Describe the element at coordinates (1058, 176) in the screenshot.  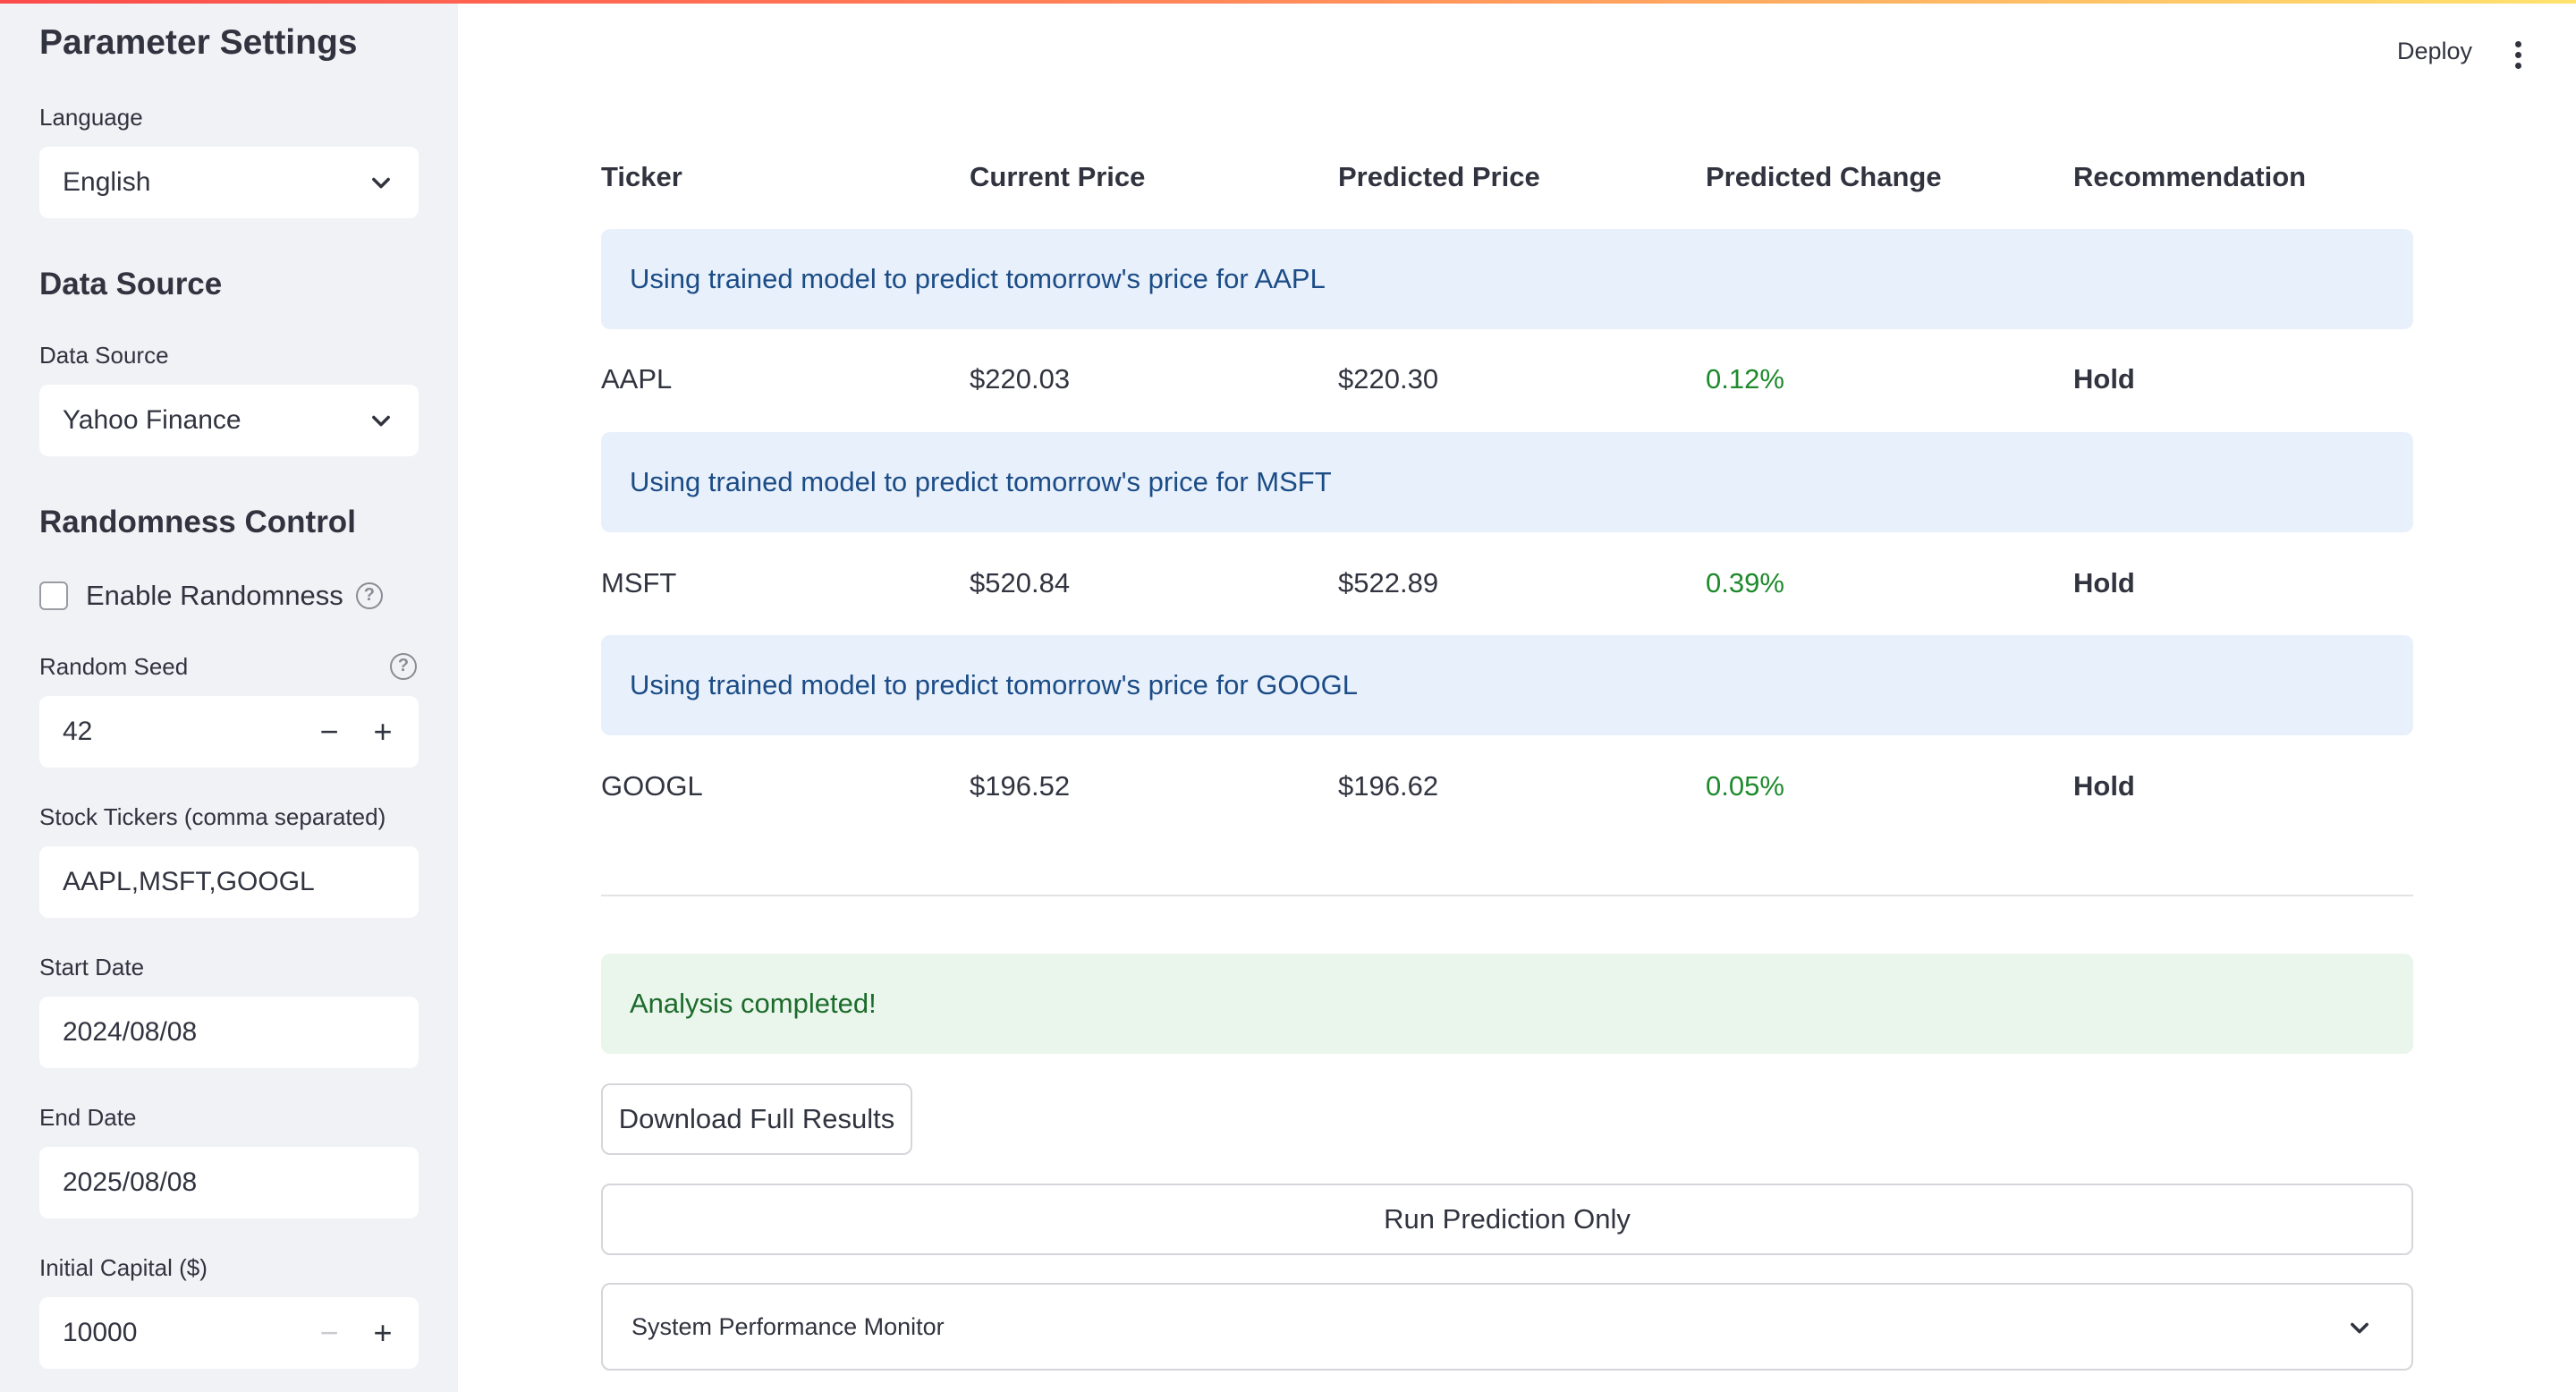
I see `column-header-current-price: Current Price` at that location.